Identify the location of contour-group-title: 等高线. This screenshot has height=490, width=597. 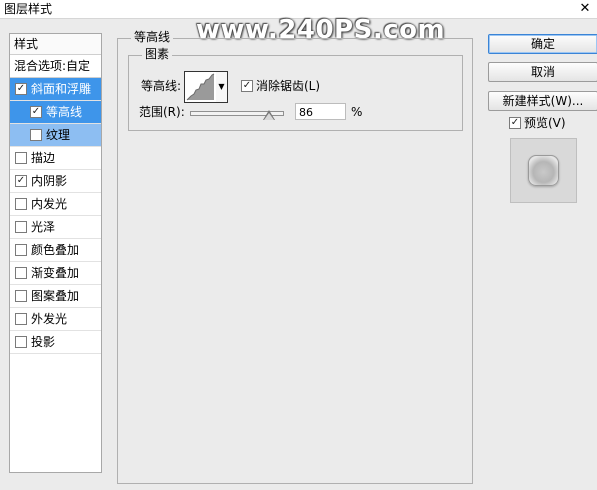
(152, 37).